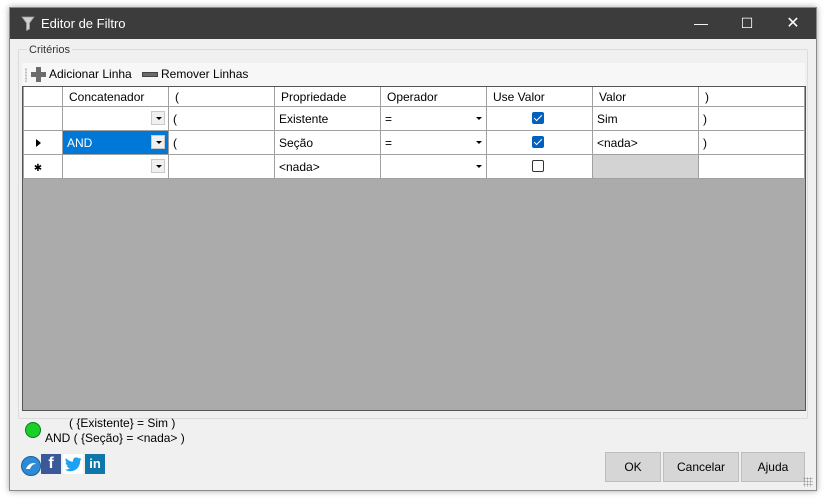 The height and width of the screenshot is (504, 826). I want to click on table-row-new: ✱ <nada>, so click(414, 166).